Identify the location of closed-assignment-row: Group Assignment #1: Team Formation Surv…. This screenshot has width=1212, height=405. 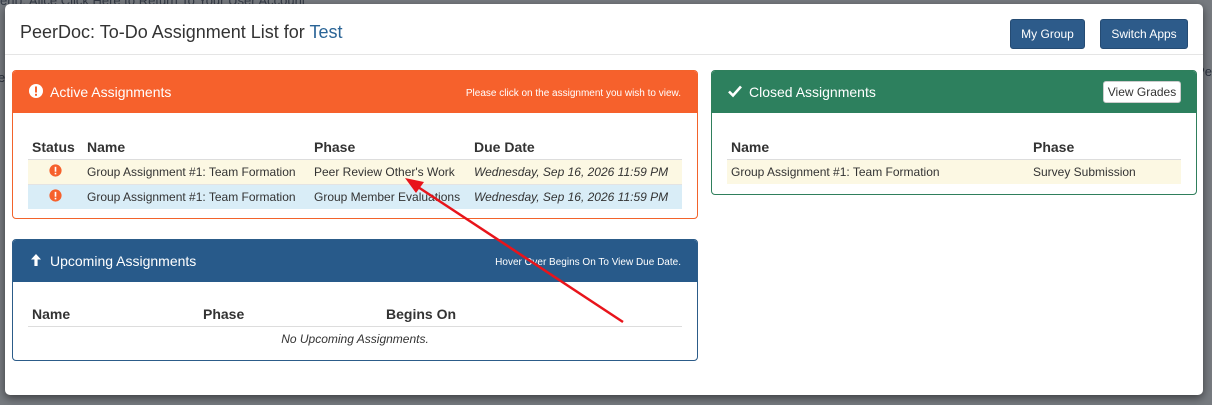
(954, 171).